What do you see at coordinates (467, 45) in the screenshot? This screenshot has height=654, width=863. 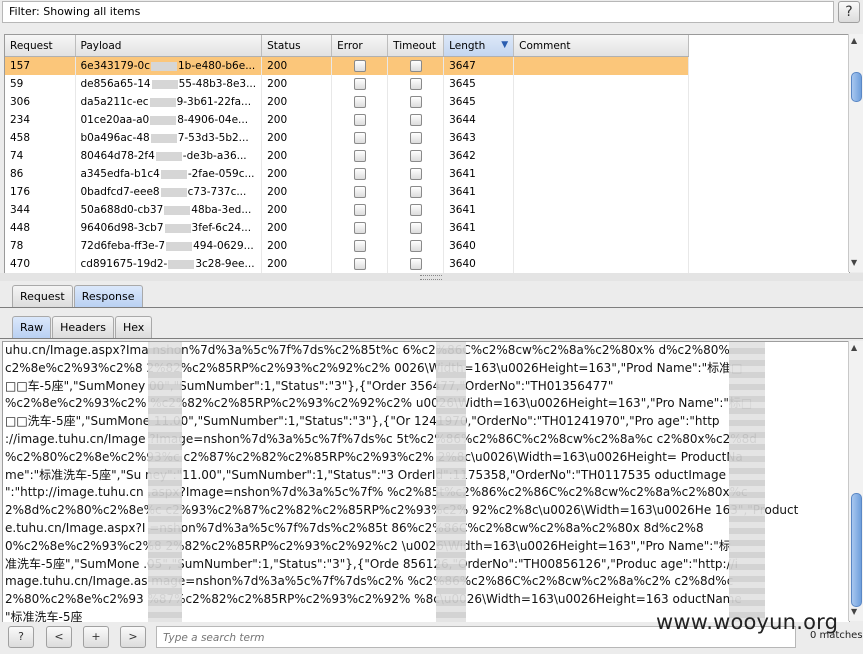 I see `column-header-label: Length` at bounding box center [467, 45].